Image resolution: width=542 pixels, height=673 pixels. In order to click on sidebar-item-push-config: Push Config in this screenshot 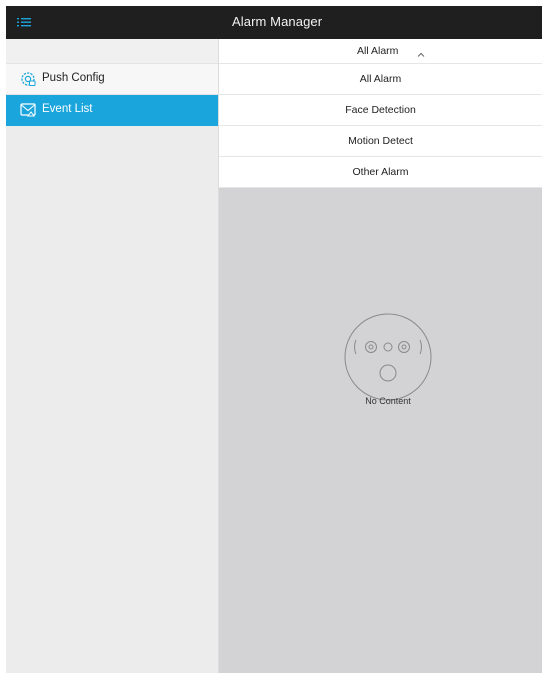, I will do `click(112, 79)`.